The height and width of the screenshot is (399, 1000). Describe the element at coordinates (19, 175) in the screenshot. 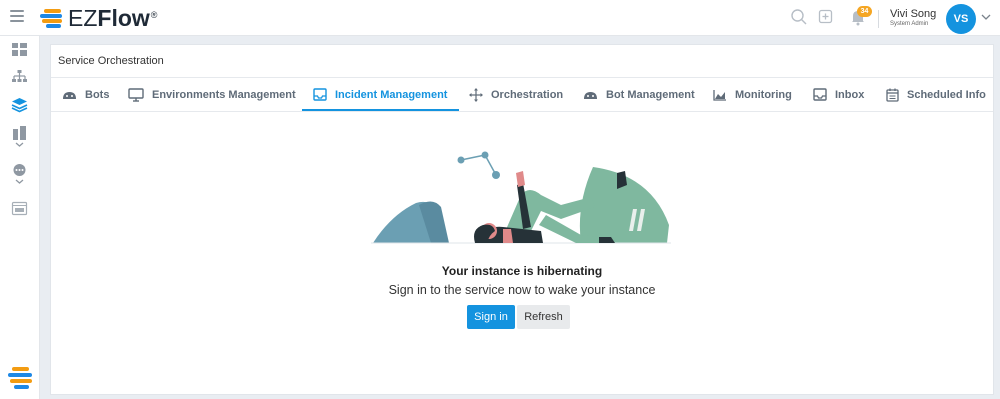

I see `chat-icon` at that location.